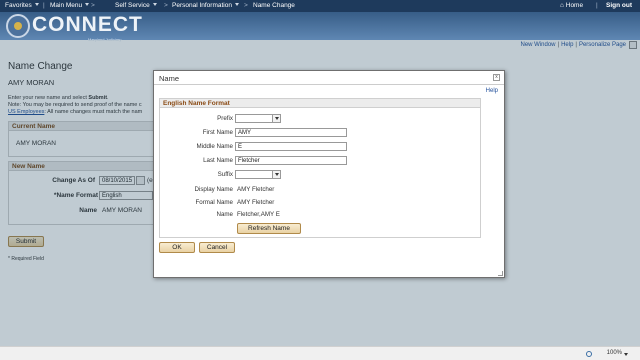 The height and width of the screenshot is (360, 640). I want to click on nav-favorites-label: Favorites, so click(18, 5).